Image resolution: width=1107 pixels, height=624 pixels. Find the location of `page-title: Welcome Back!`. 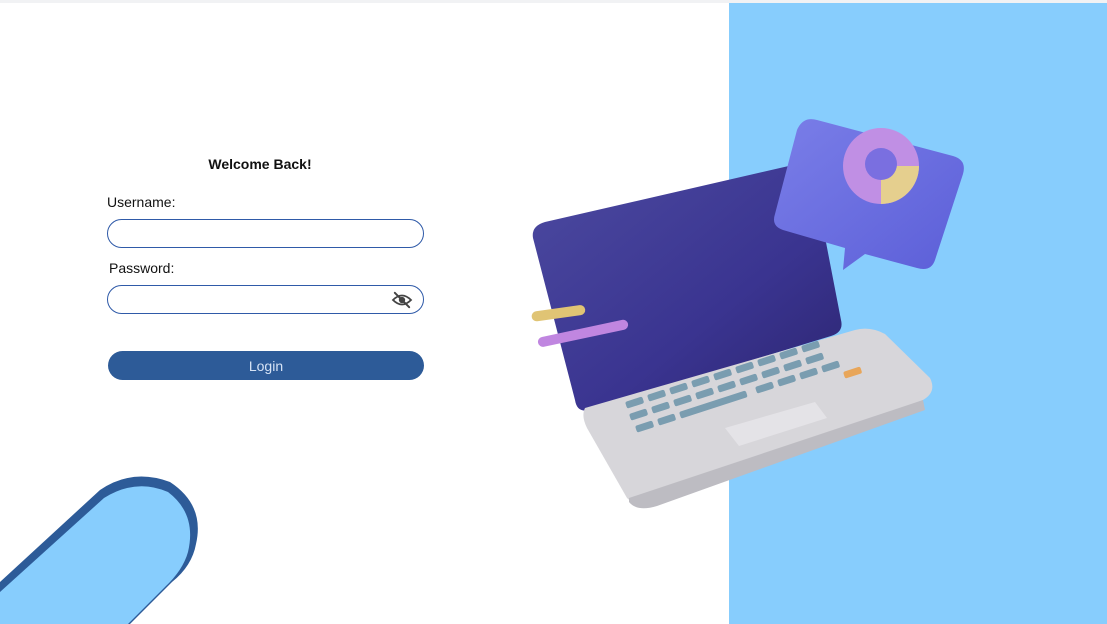

page-title: Welcome Back! is located at coordinates (260, 164).